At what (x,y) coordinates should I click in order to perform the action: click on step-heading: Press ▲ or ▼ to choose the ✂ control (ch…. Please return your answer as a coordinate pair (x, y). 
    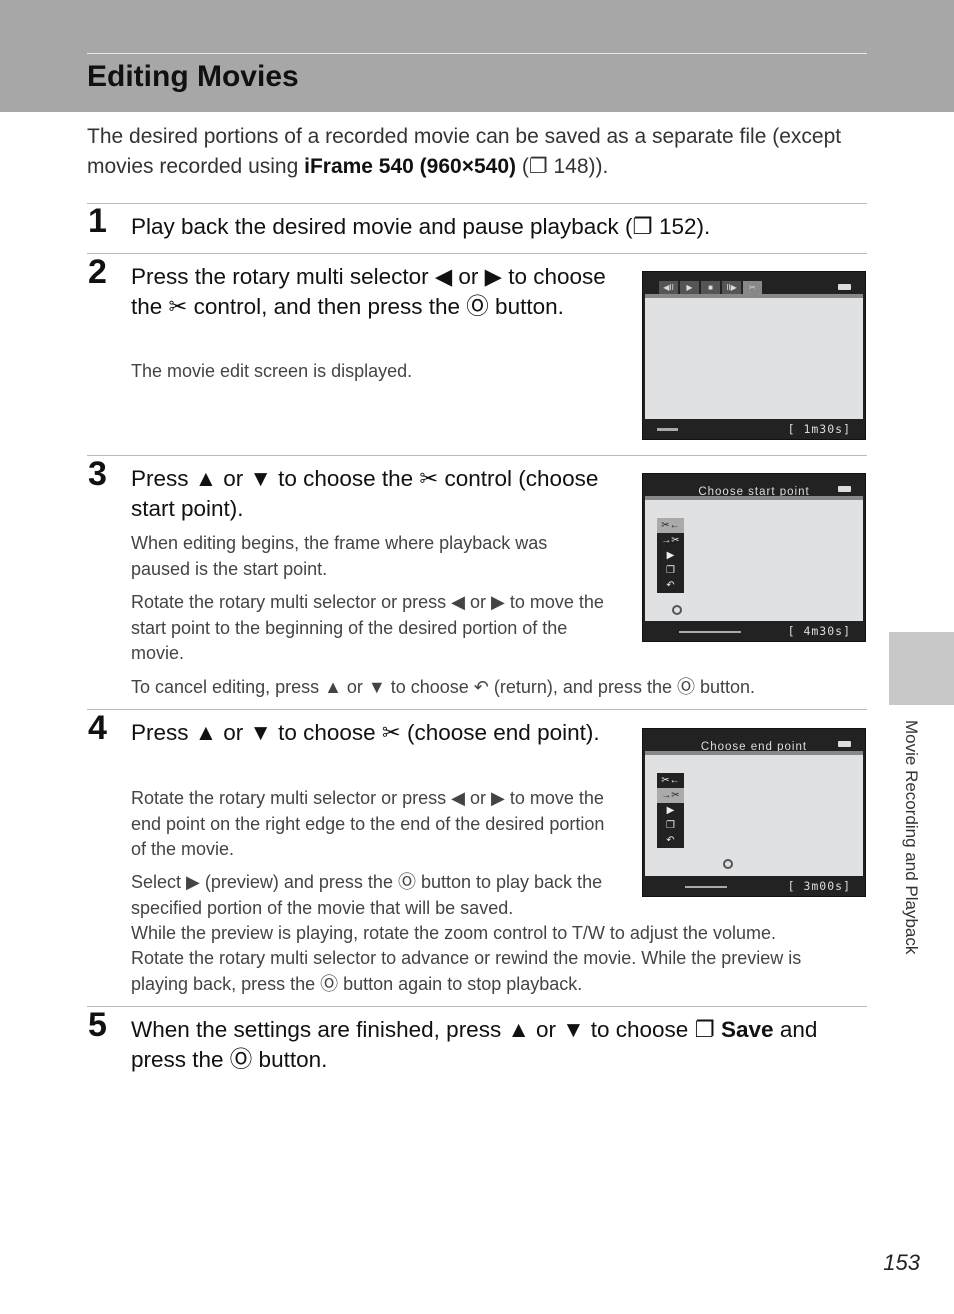
    Looking at the image, I should click on (365, 493).